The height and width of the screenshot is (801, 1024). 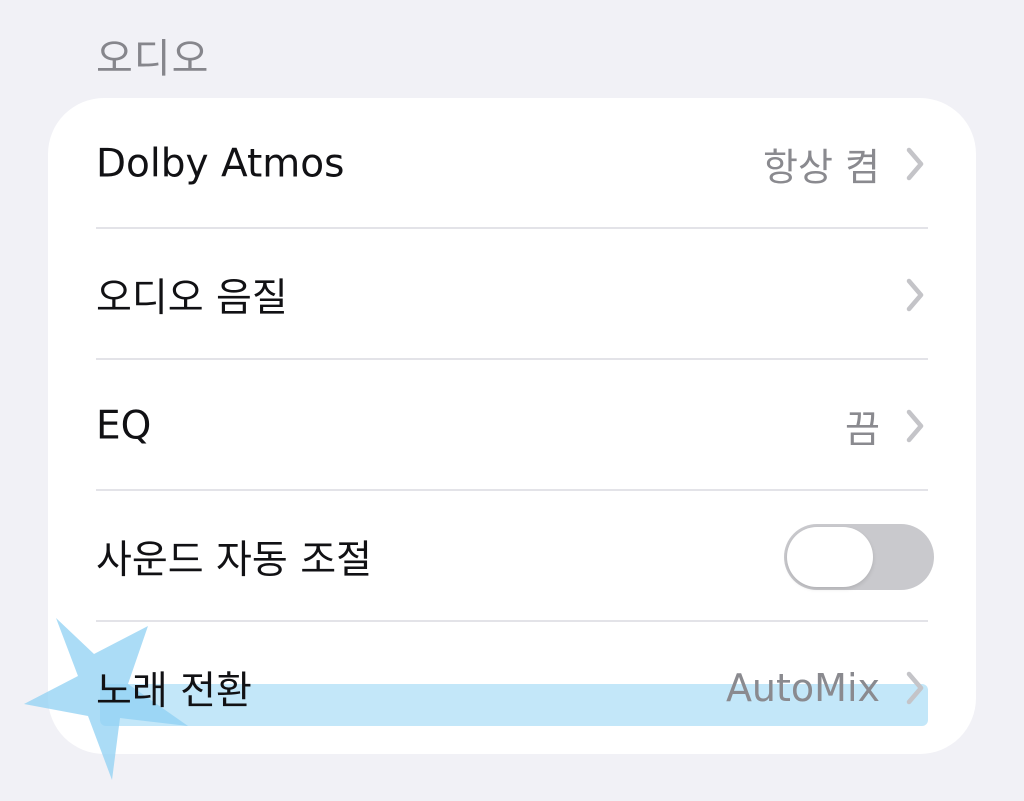 What do you see at coordinates (512, 163) in the screenshot?
I see `dolby-atmos-row: Dolby Atmos 항상 켬` at bounding box center [512, 163].